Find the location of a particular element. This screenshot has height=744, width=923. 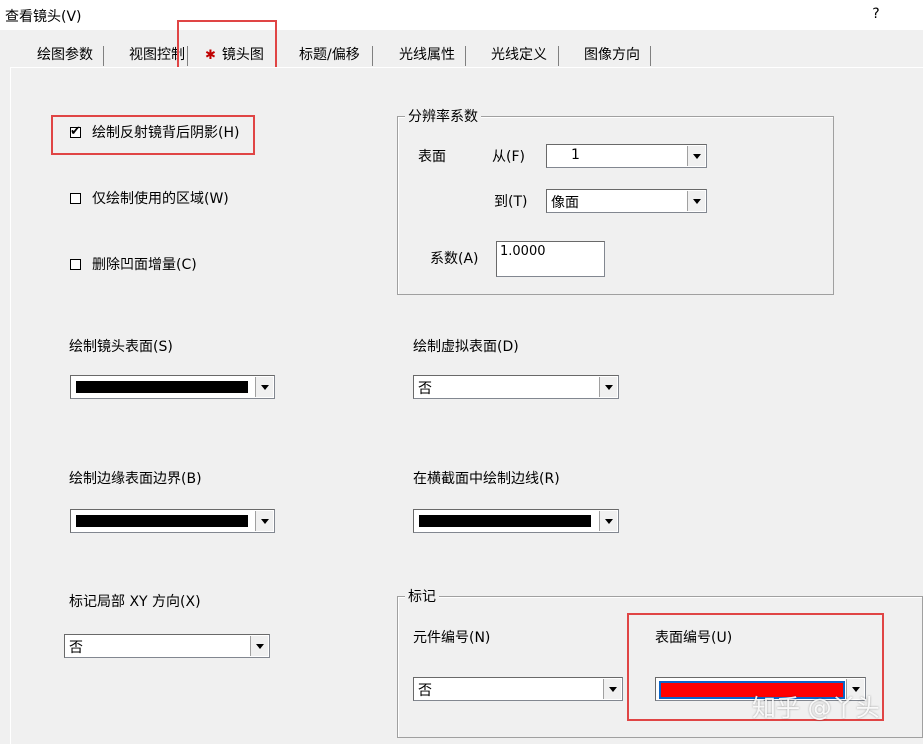

delete-concave-label: 删除凹面增量(C) is located at coordinates (144, 265).